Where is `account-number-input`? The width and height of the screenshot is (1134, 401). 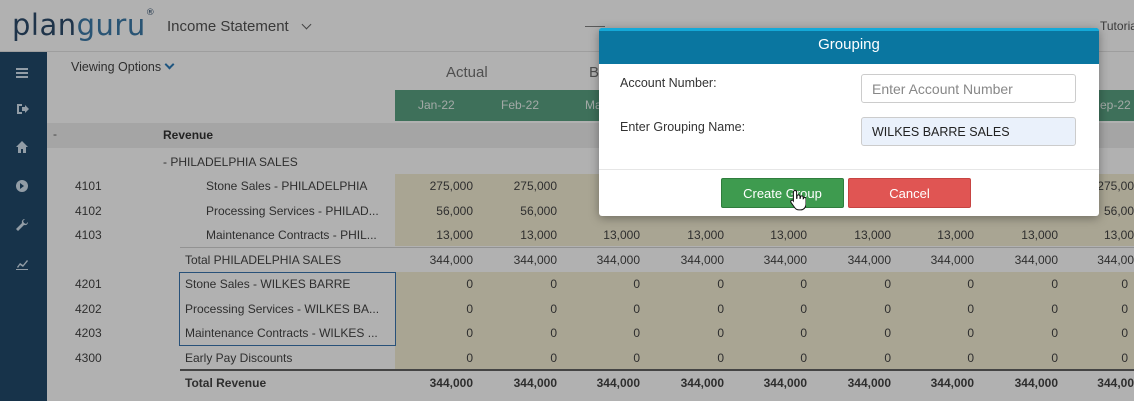 account-number-input is located at coordinates (968, 88).